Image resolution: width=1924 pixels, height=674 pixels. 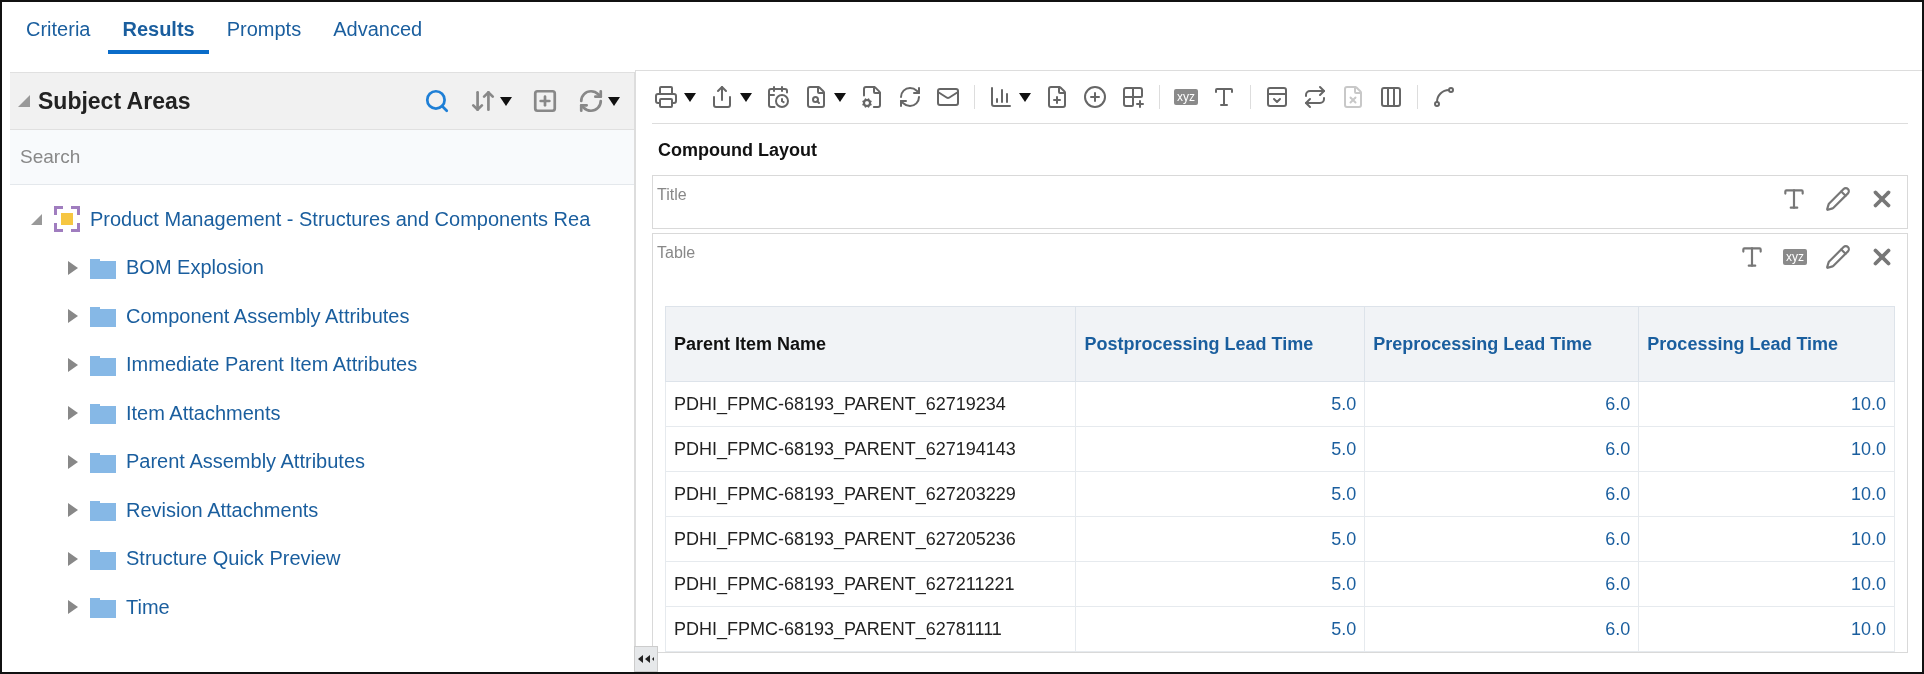 What do you see at coordinates (870, 539) in the screenshot?
I see `table-cell: PDHI_FPMC-68193_PARENT_627205236` at bounding box center [870, 539].